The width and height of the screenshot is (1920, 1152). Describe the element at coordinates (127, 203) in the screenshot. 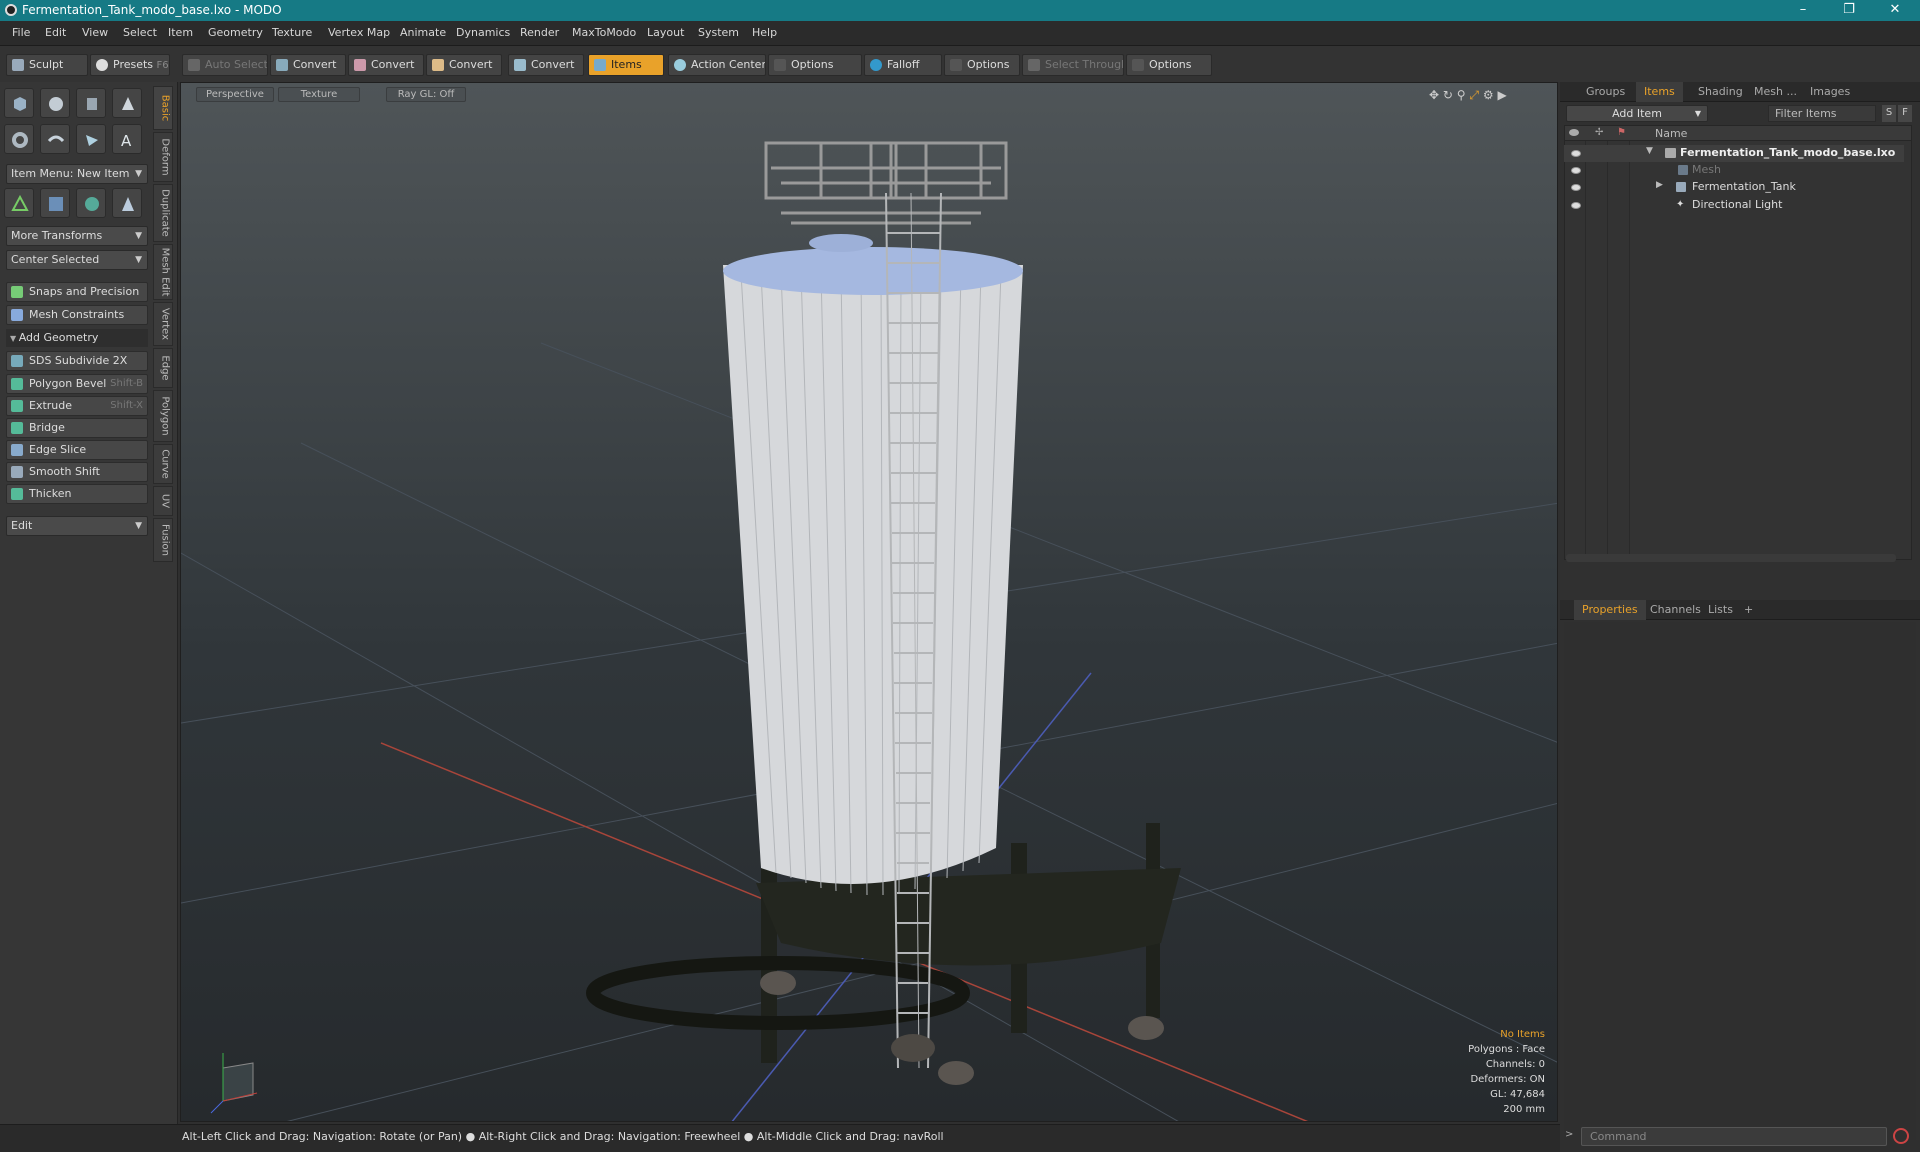

I see `stretch-tool` at that location.